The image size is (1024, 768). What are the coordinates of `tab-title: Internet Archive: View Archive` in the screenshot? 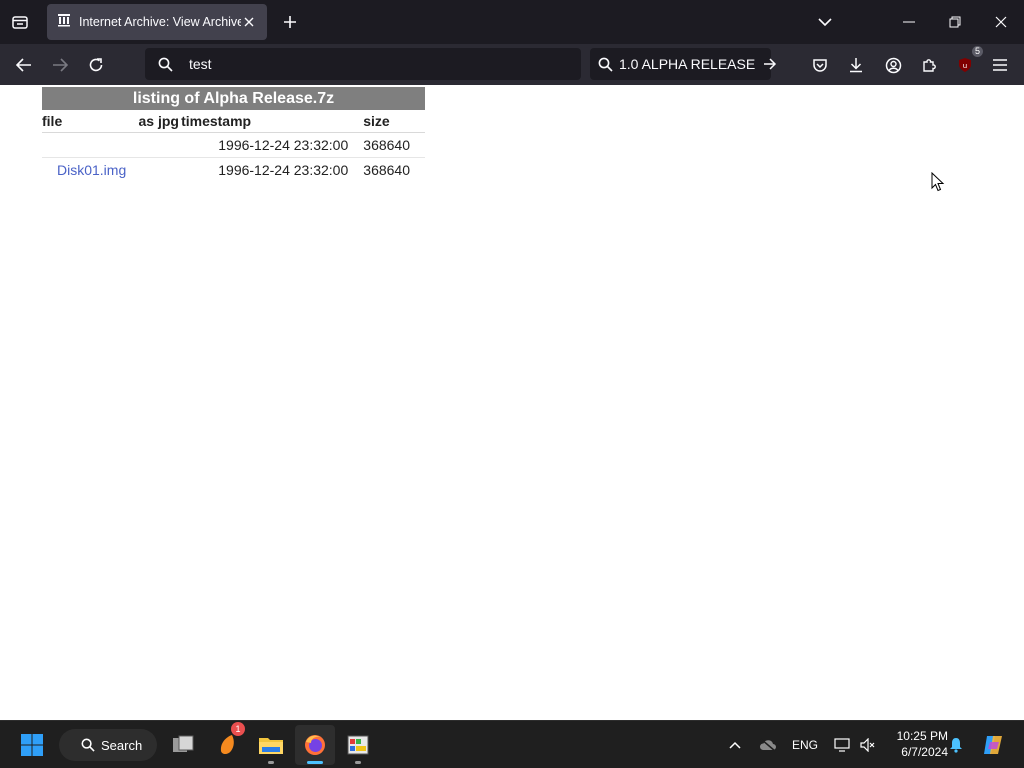 It's located at (160, 22).